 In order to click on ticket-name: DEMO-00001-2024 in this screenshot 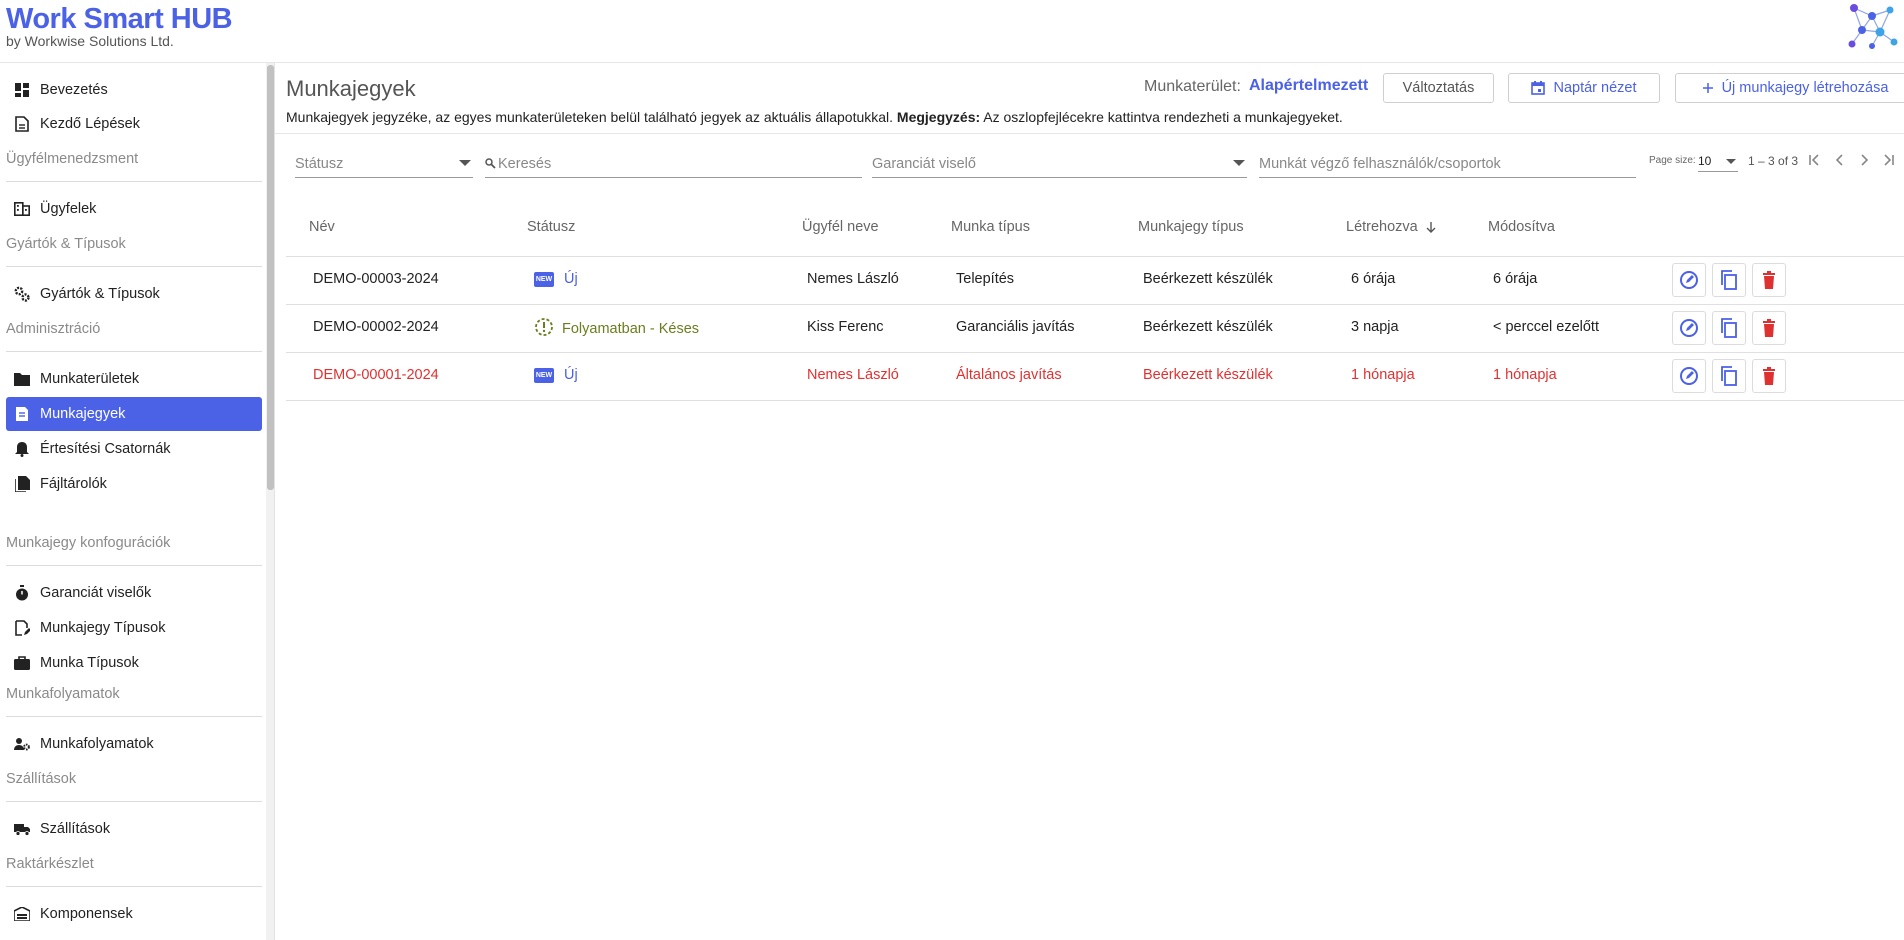, I will do `click(376, 375)`.